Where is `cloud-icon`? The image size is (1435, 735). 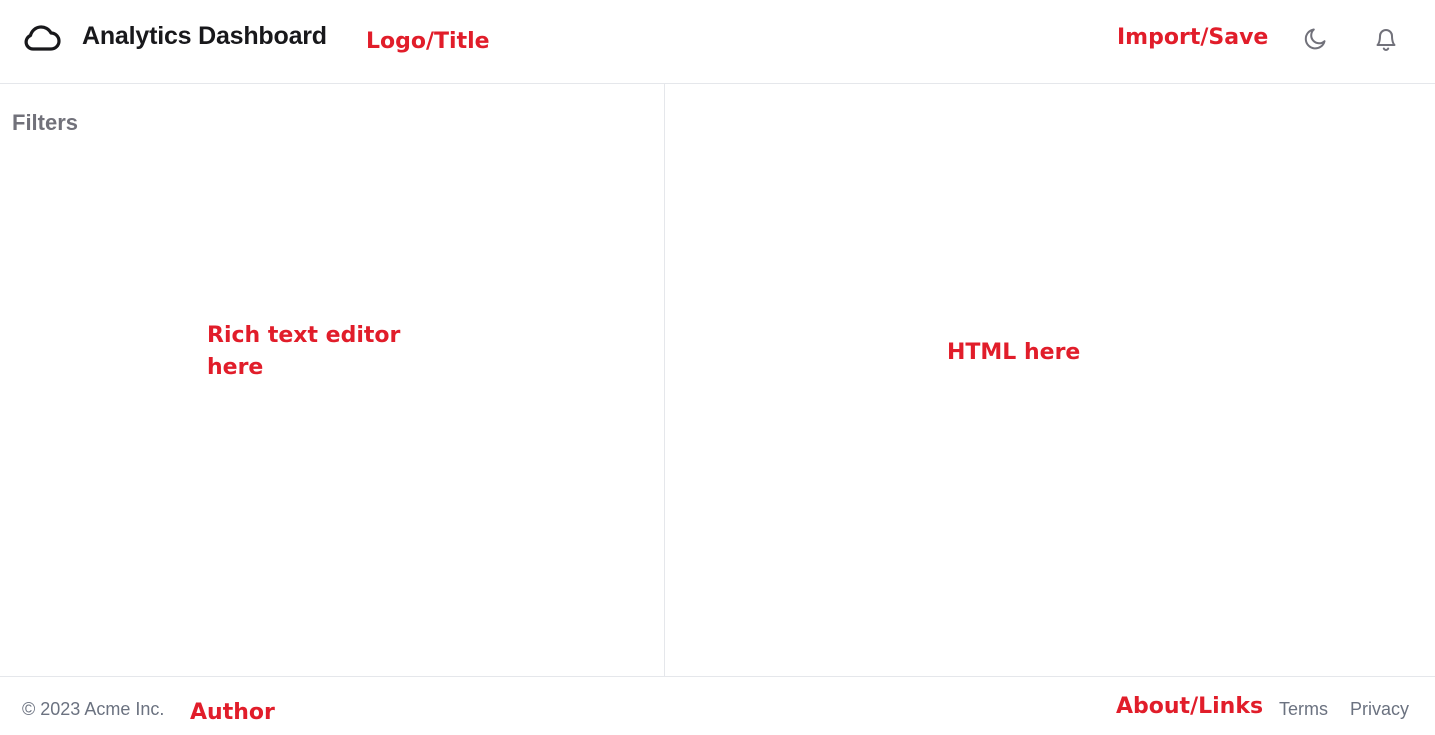
cloud-icon is located at coordinates (42, 38).